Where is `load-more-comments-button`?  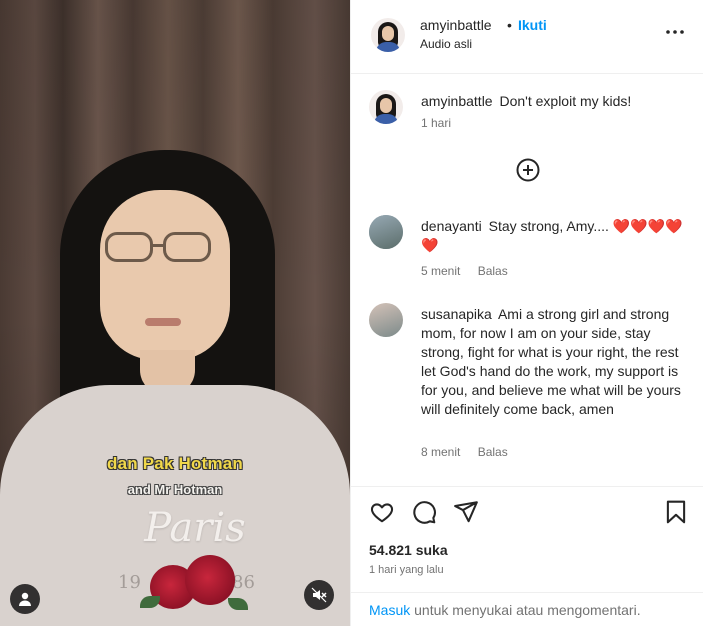
load-more-comments-button is located at coordinates (528, 170).